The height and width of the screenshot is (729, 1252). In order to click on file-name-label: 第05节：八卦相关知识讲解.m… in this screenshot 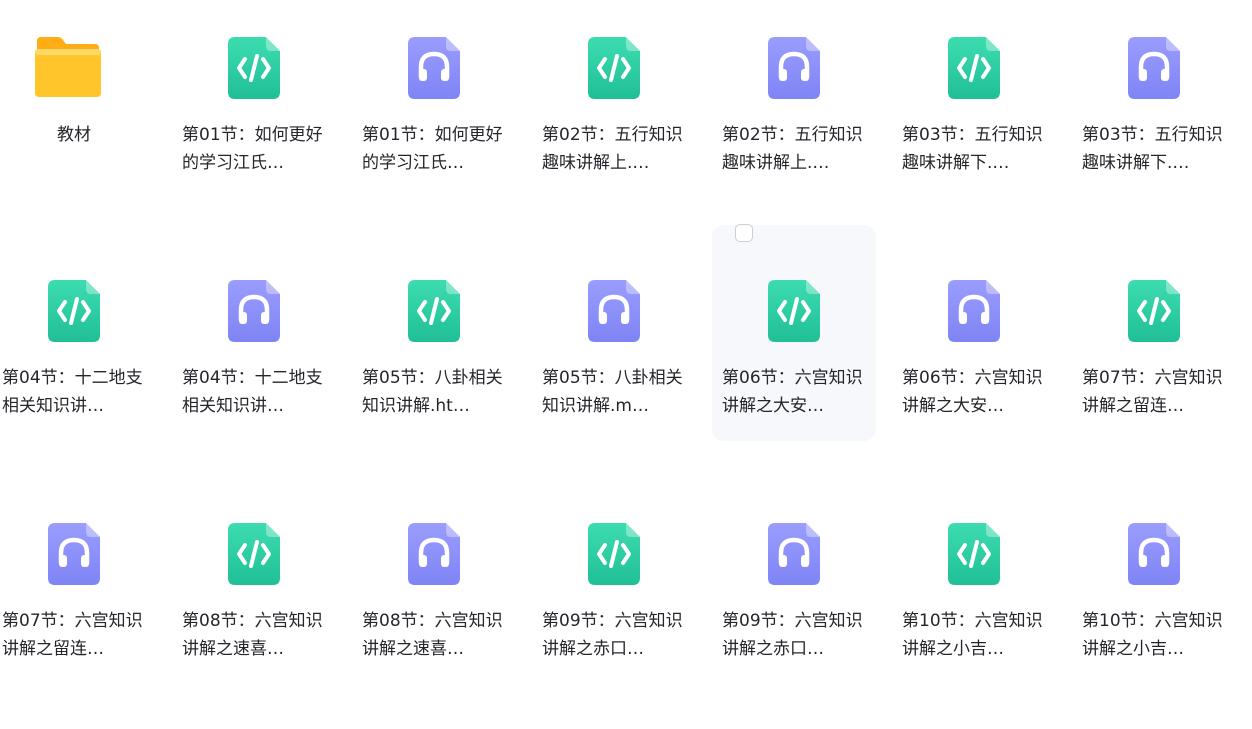, I will do `click(612, 392)`.